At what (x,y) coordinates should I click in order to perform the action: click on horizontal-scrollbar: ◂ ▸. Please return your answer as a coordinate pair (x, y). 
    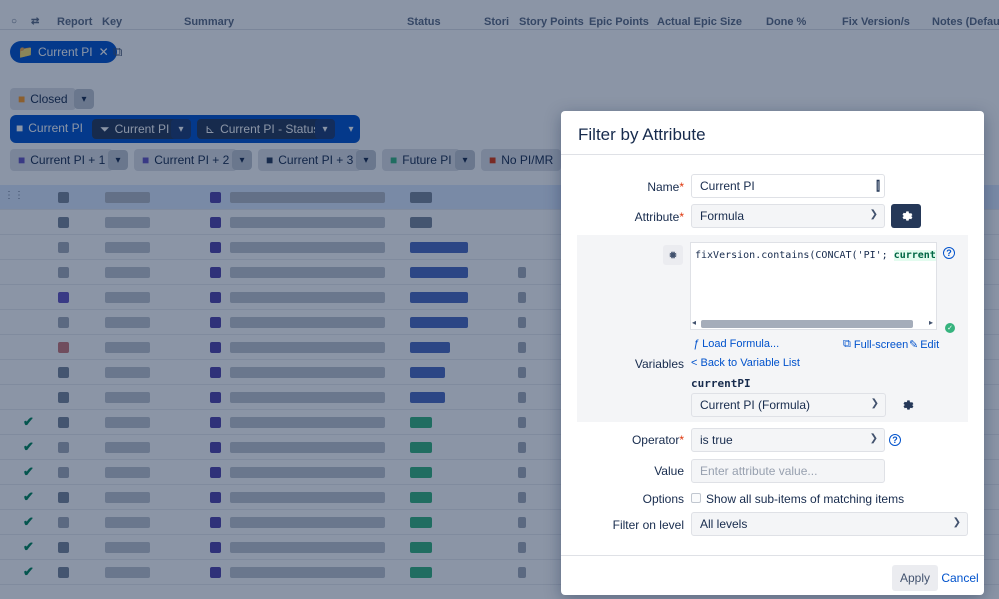
    Looking at the image, I should click on (813, 323).